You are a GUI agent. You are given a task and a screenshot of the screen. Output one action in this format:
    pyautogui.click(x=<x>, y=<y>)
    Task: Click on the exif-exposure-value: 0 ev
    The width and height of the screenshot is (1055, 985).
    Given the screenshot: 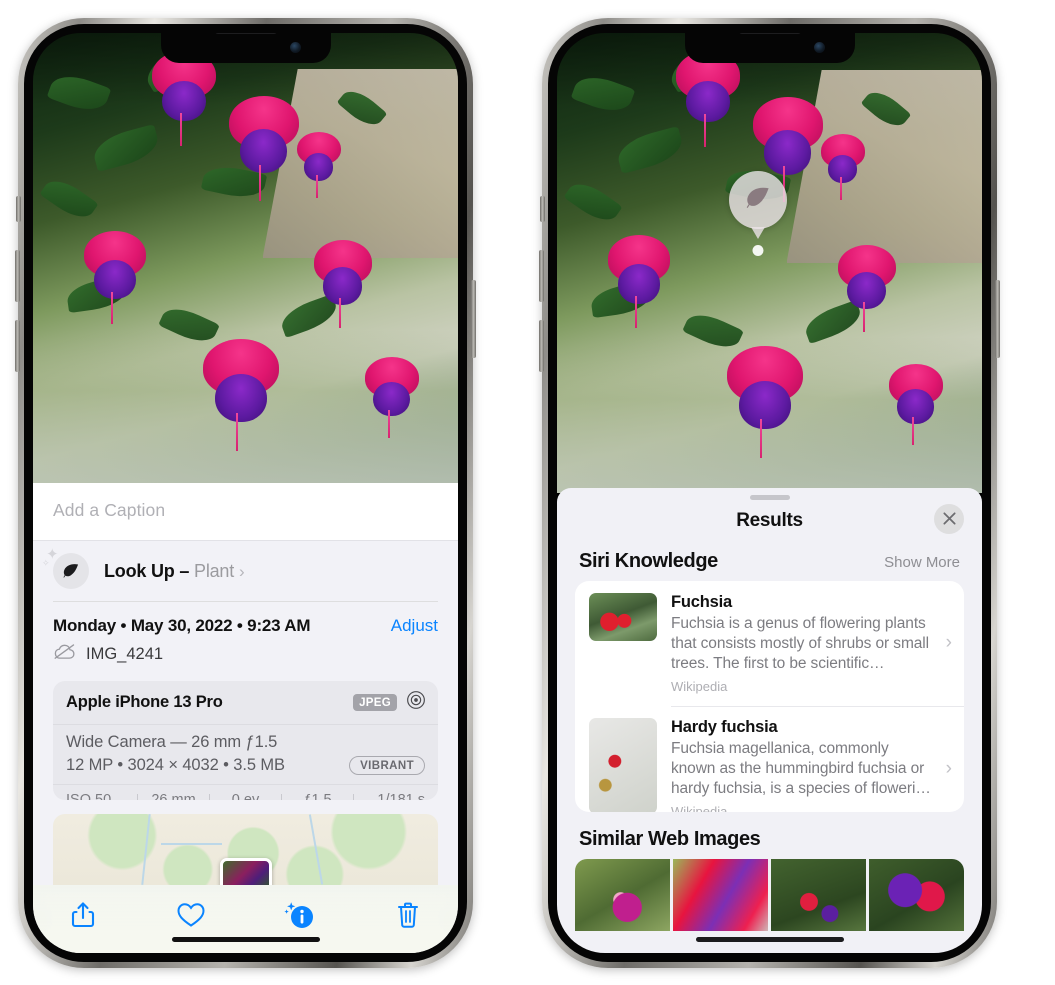 What is the action you would take?
    pyautogui.click(x=245, y=796)
    